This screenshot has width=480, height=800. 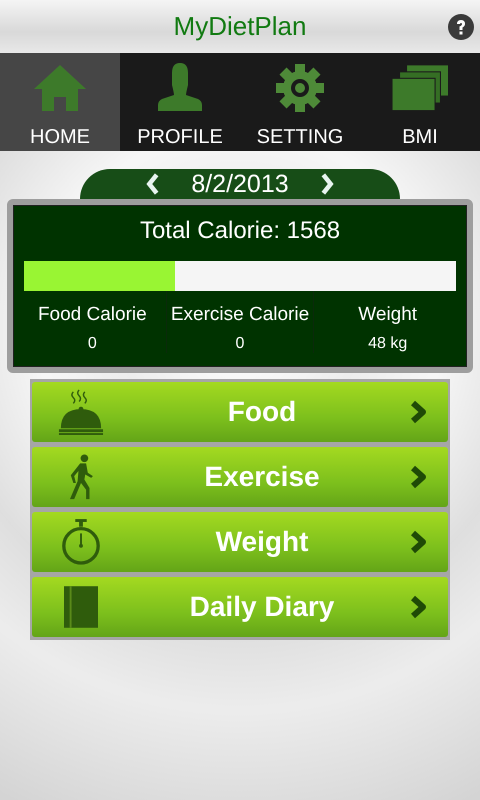 I want to click on next-date-icon, so click(x=326, y=184).